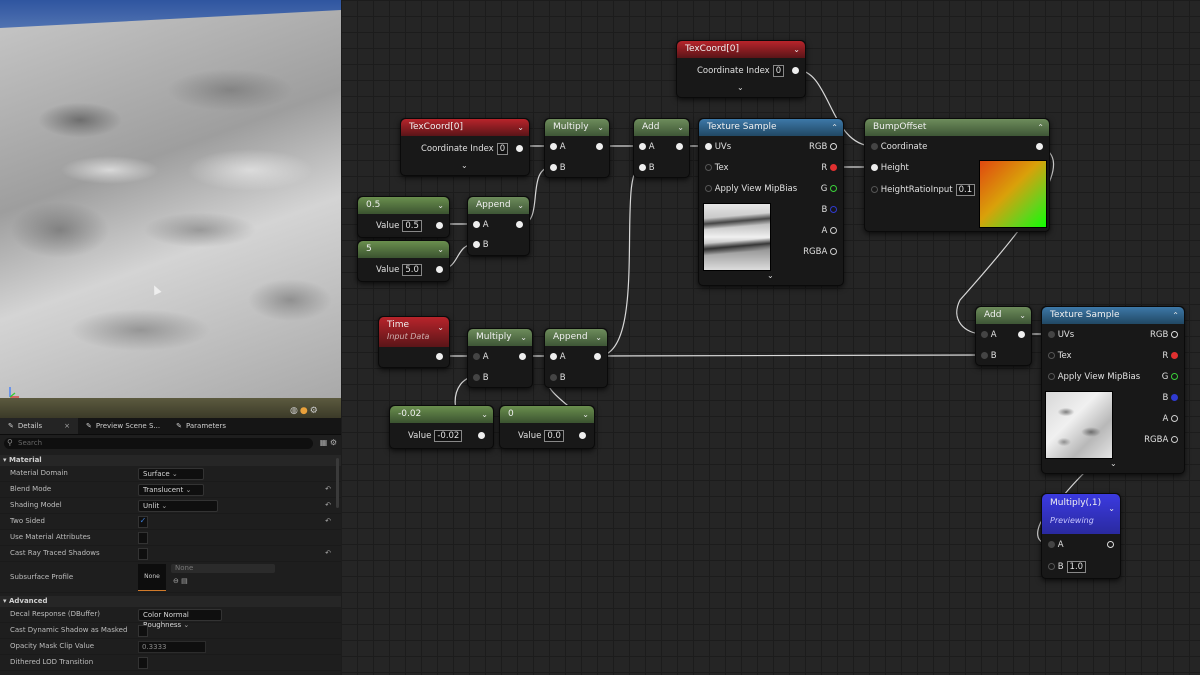  What do you see at coordinates (143, 631) in the screenshot?
I see `cast-dynamic-shadow-checkbox` at bounding box center [143, 631].